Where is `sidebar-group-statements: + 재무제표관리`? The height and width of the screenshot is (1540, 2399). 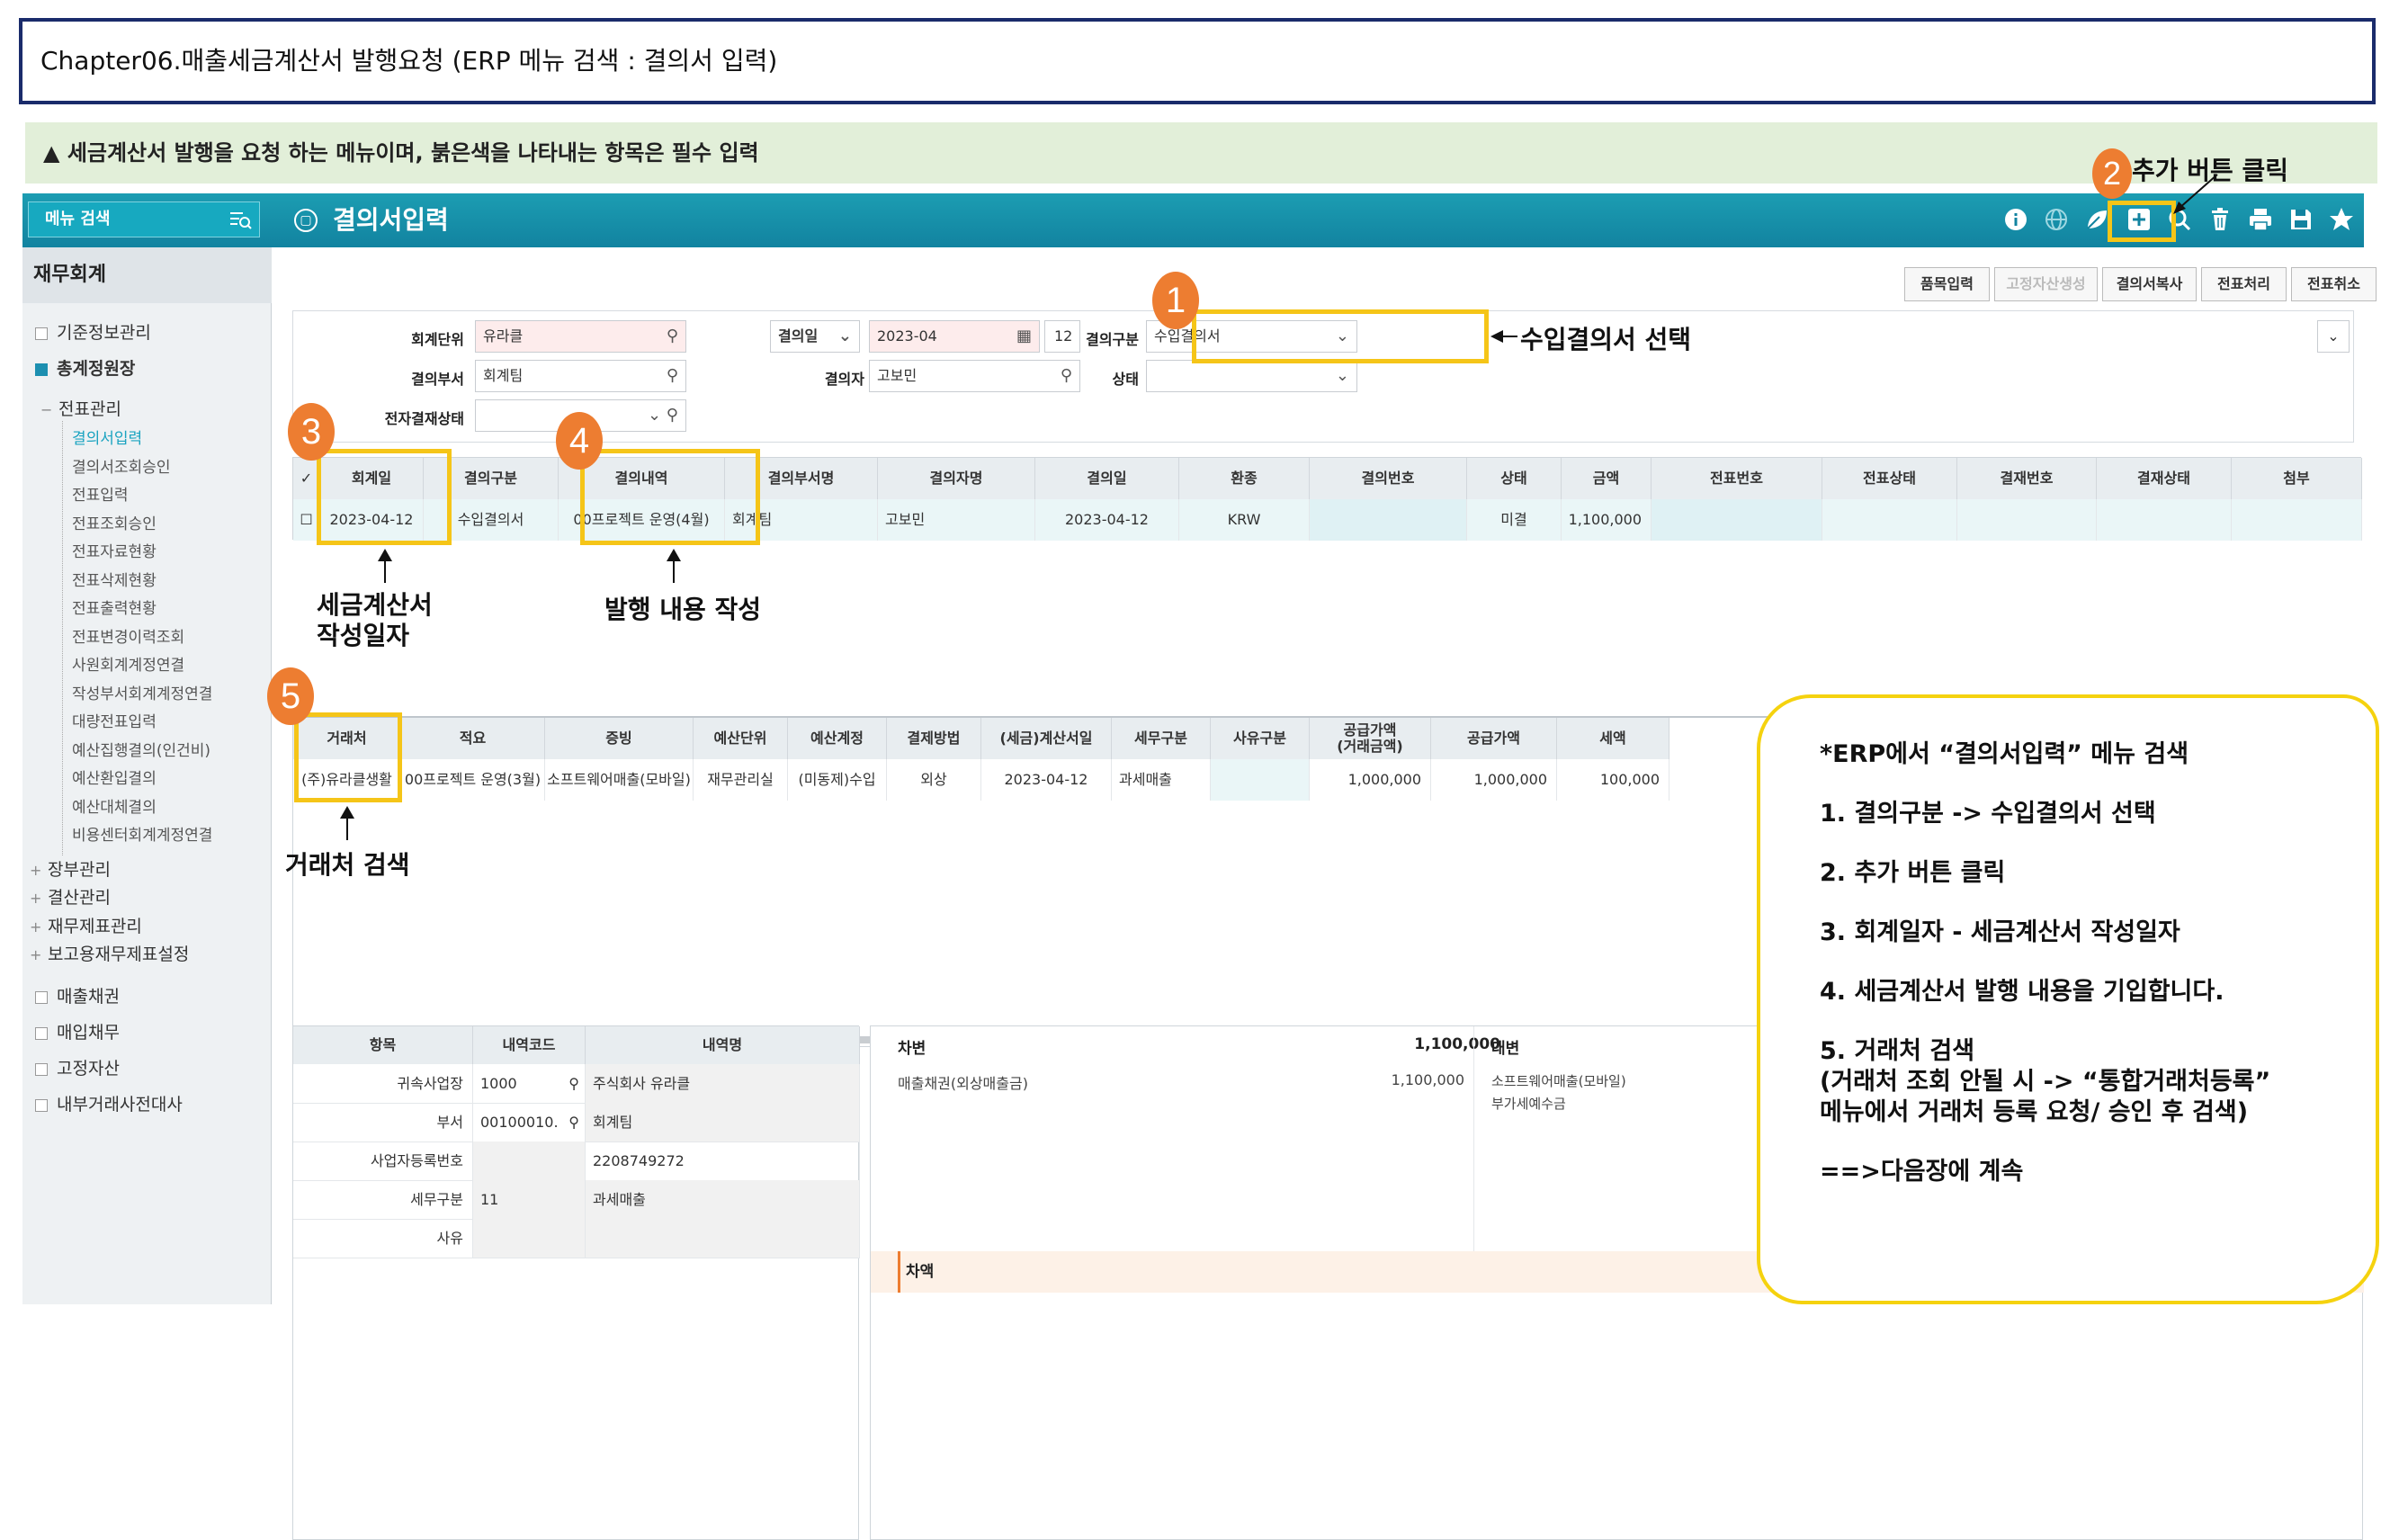 sidebar-group-statements: + 재무제표관리 is located at coordinates (86, 925).